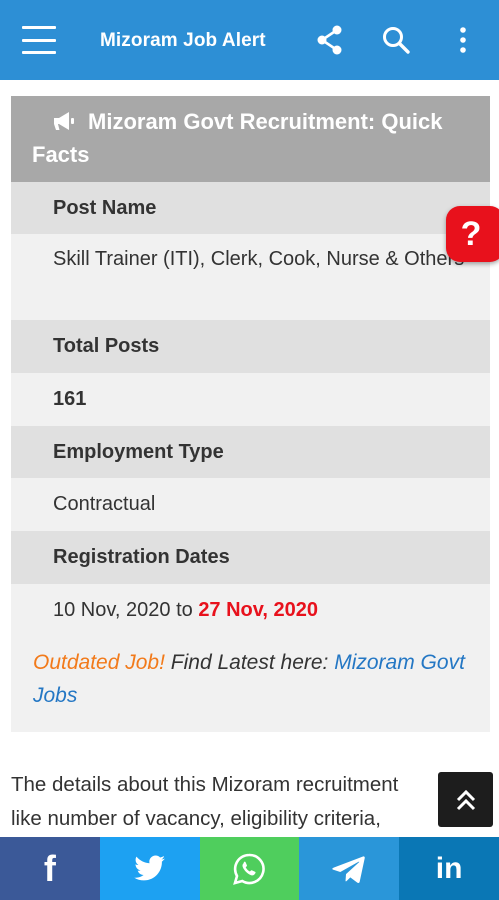 Image resolution: width=499 pixels, height=900 pixels. What do you see at coordinates (396, 40) in the screenshot?
I see `search-icon` at bounding box center [396, 40].